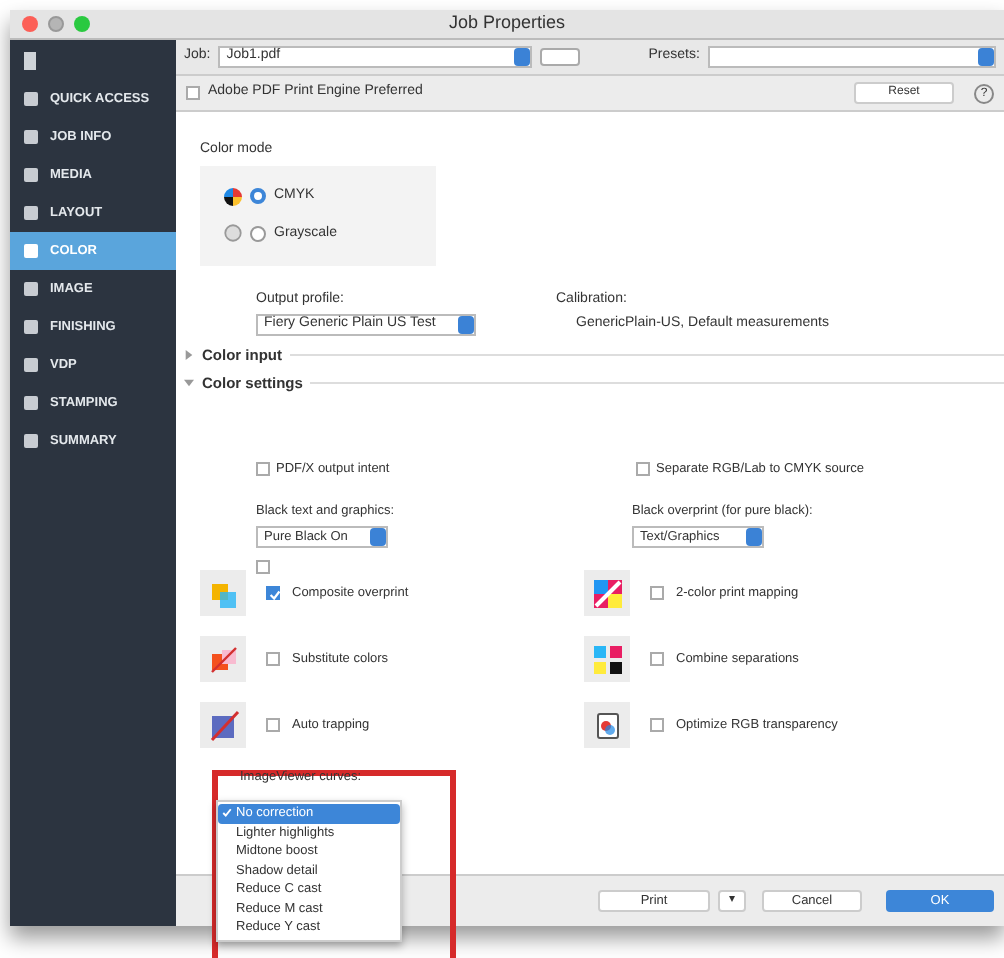 This screenshot has width=1004, height=958. What do you see at coordinates (233, 233) in the screenshot?
I see `grayscale-icon` at bounding box center [233, 233].